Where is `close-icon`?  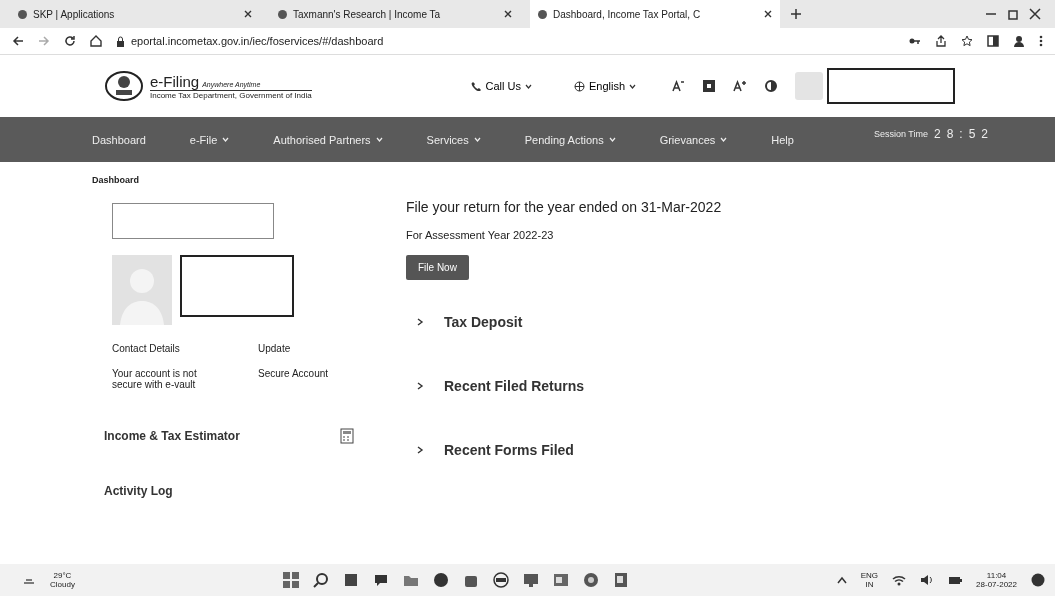
close-icon is located at coordinates (1035, 14).